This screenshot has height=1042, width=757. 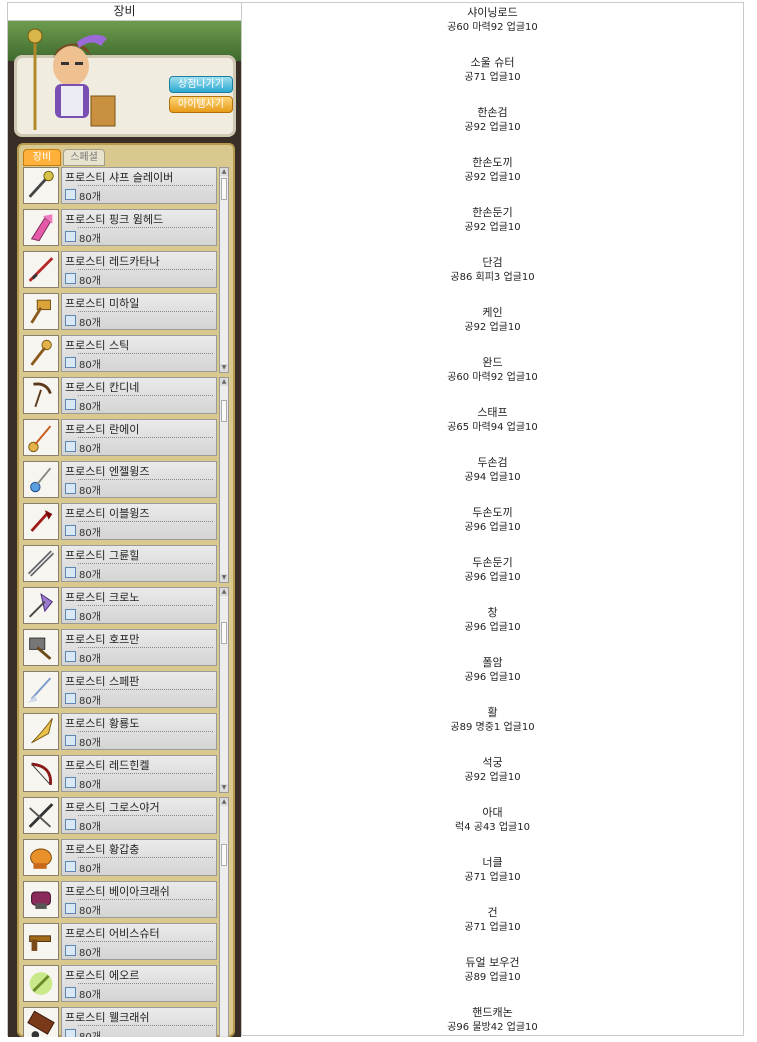 I want to click on weapon-stats: 럭4 공43 업글10, so click(x=492, y=827).